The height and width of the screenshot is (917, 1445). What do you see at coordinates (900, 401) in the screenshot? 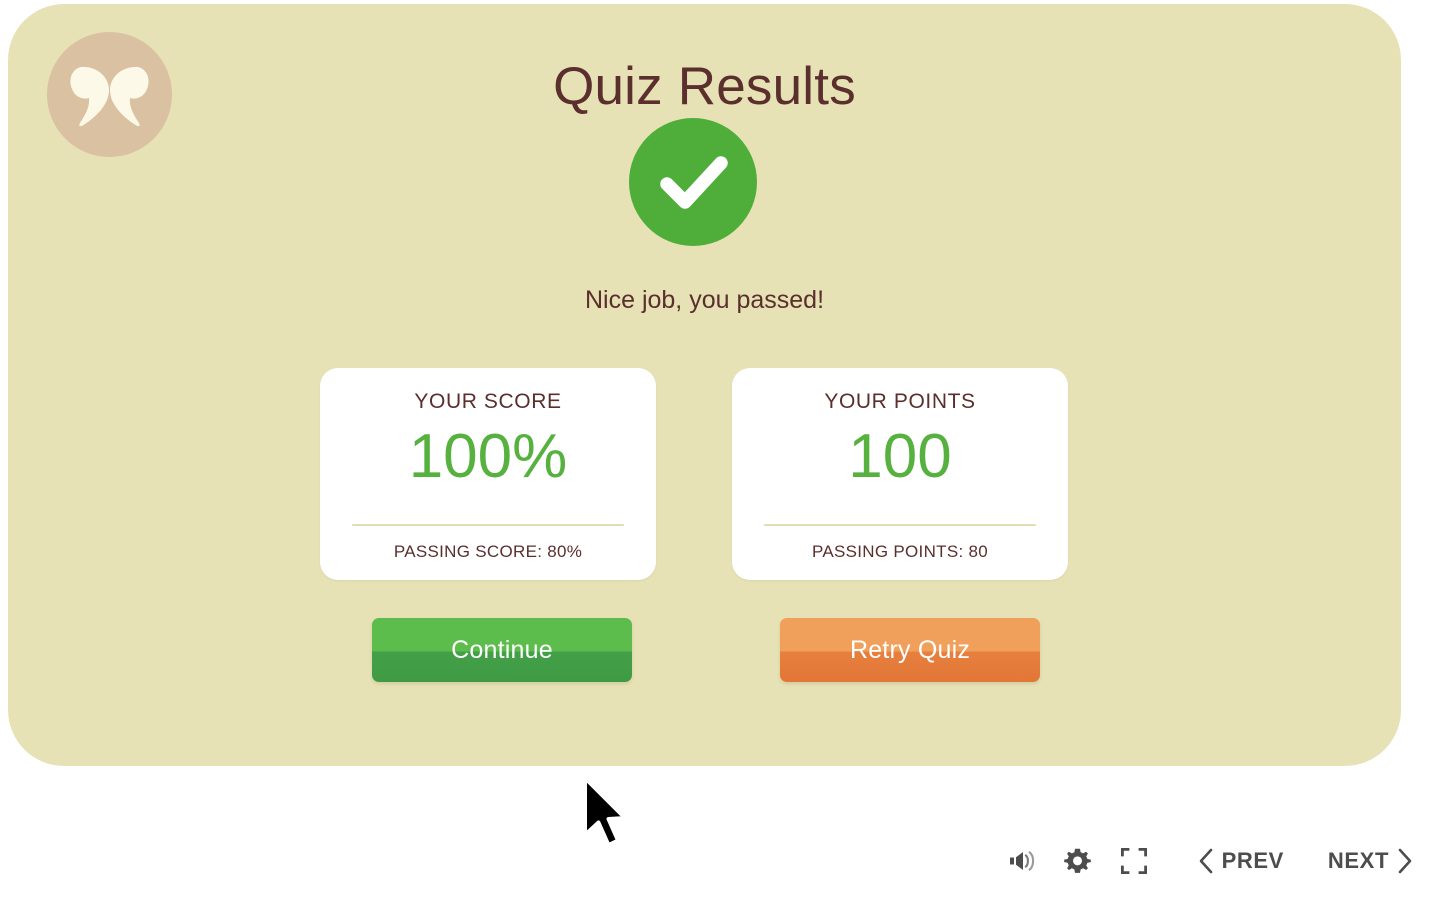
I see `points-card-label: YOUR POINTS` at bounding box center [900, 401].